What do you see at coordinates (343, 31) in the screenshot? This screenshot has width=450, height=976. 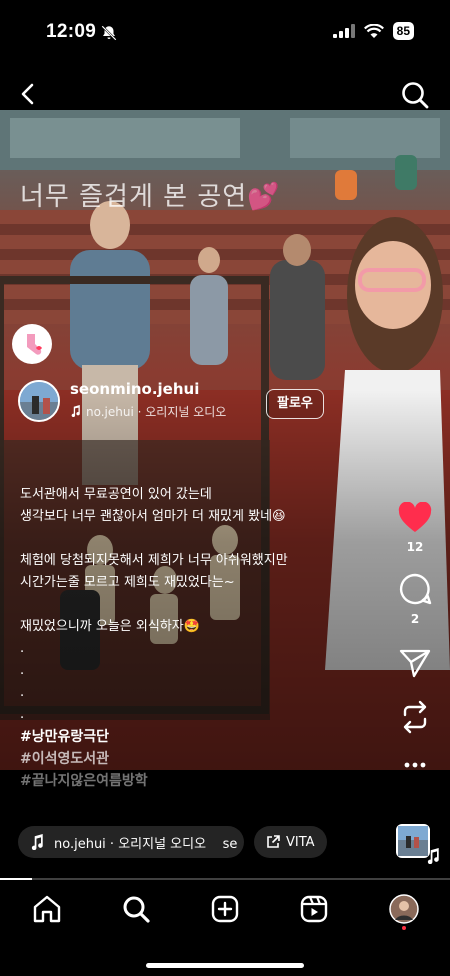 I see `cellular-signal-icon` at bounding box center [343, 31].